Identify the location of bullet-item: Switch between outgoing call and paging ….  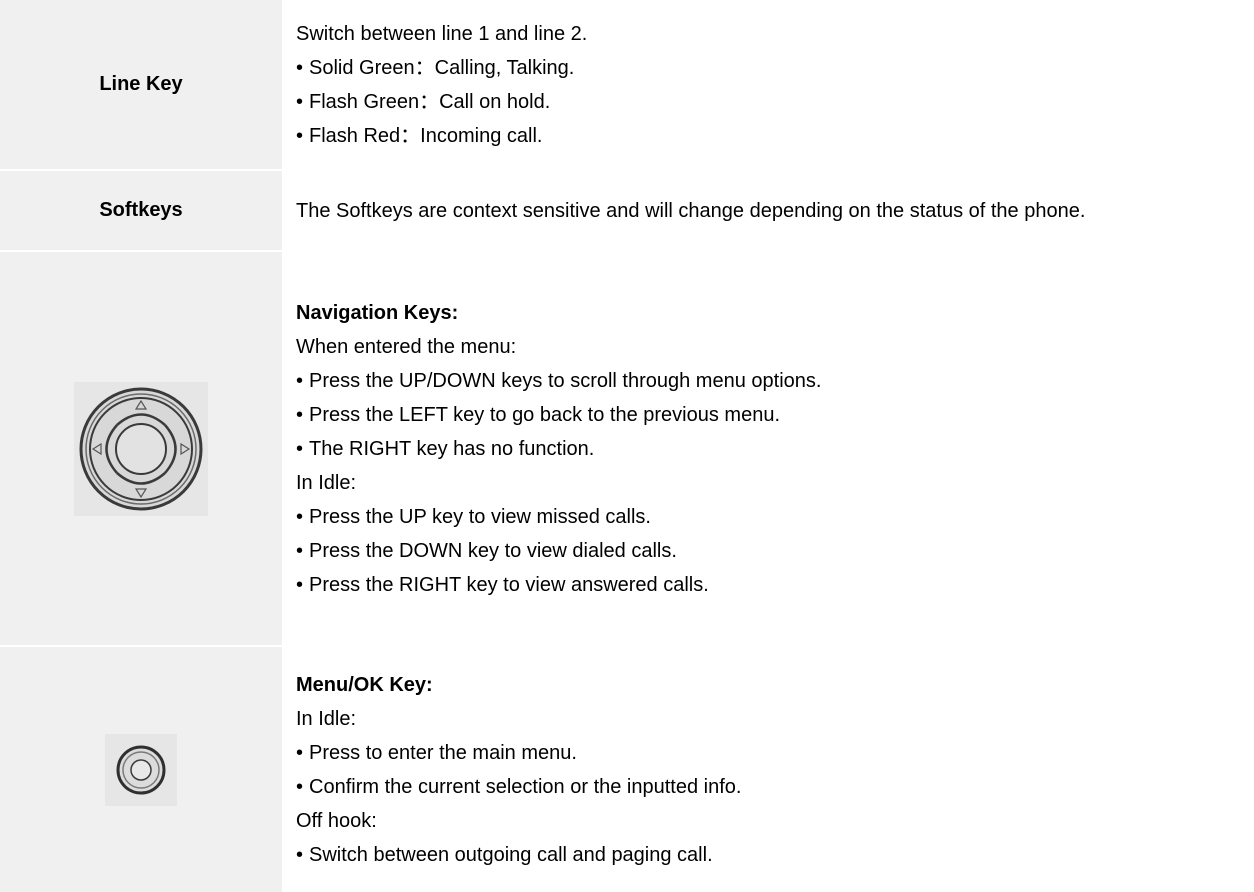
(770, 855).